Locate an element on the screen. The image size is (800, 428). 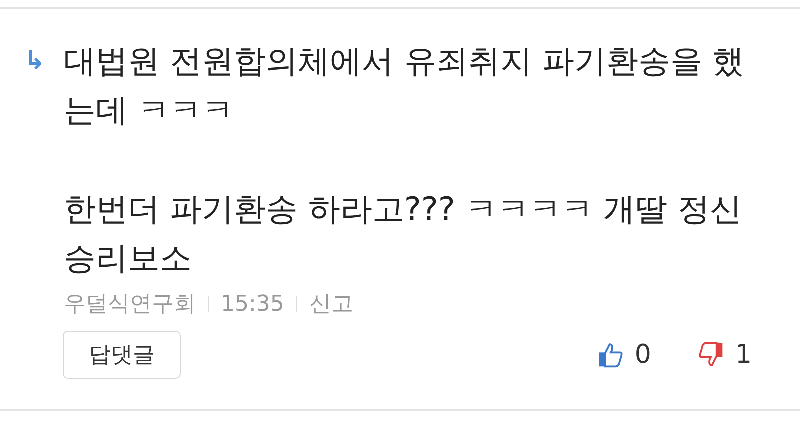
like-count: 0 is located at coordinates (643, 355).